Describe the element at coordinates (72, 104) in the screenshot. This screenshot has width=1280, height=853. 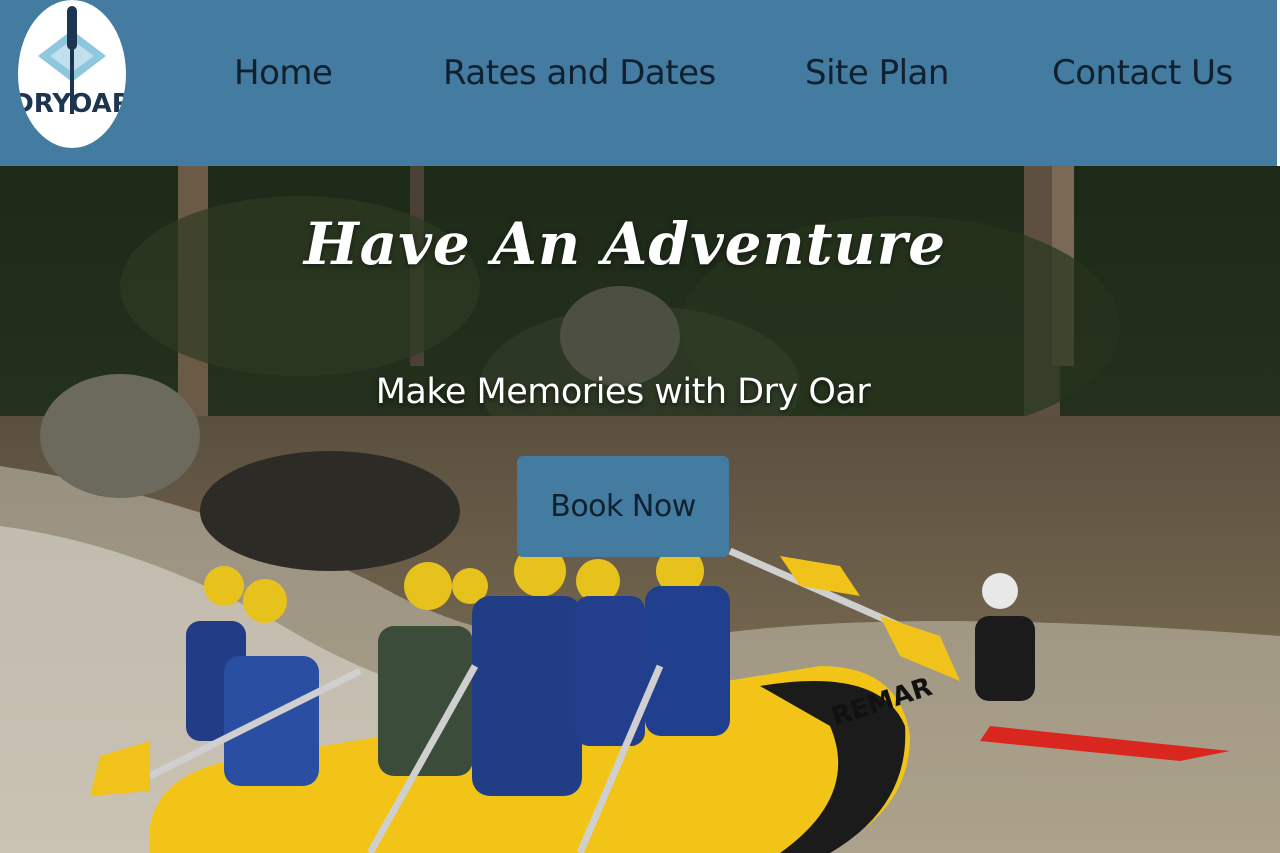
I see `svg-text: DRYOAR` at that location.